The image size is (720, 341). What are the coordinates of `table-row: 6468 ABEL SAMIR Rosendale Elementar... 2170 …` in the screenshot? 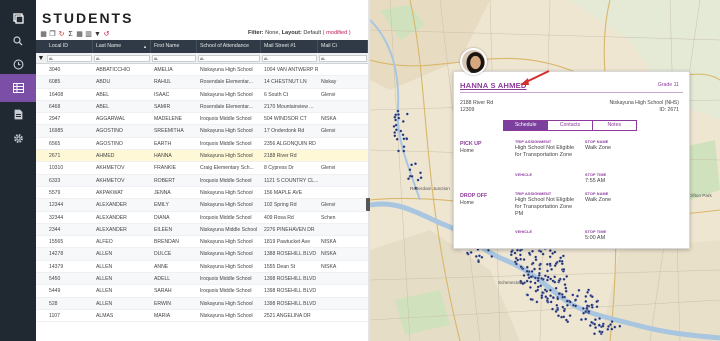 It's located at (202, 107).